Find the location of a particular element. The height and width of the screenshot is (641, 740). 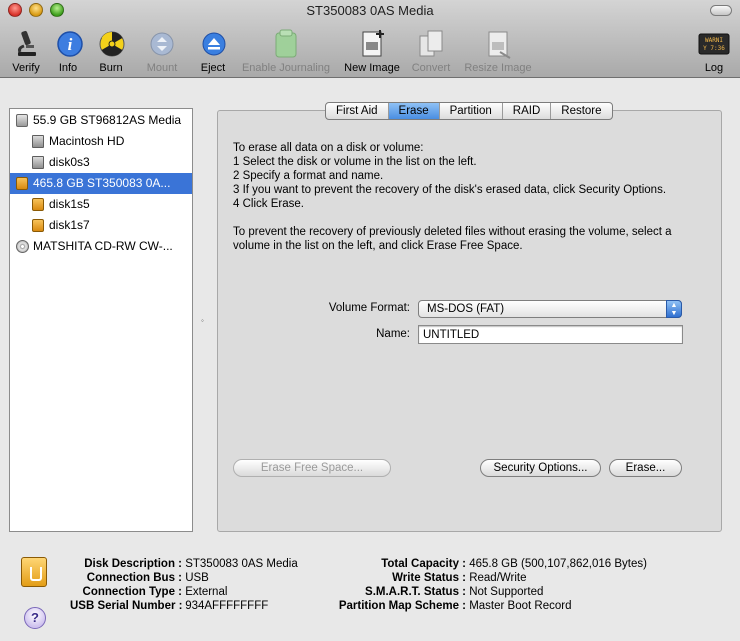

hard-disk-icon is located at coordinates (22, 120).